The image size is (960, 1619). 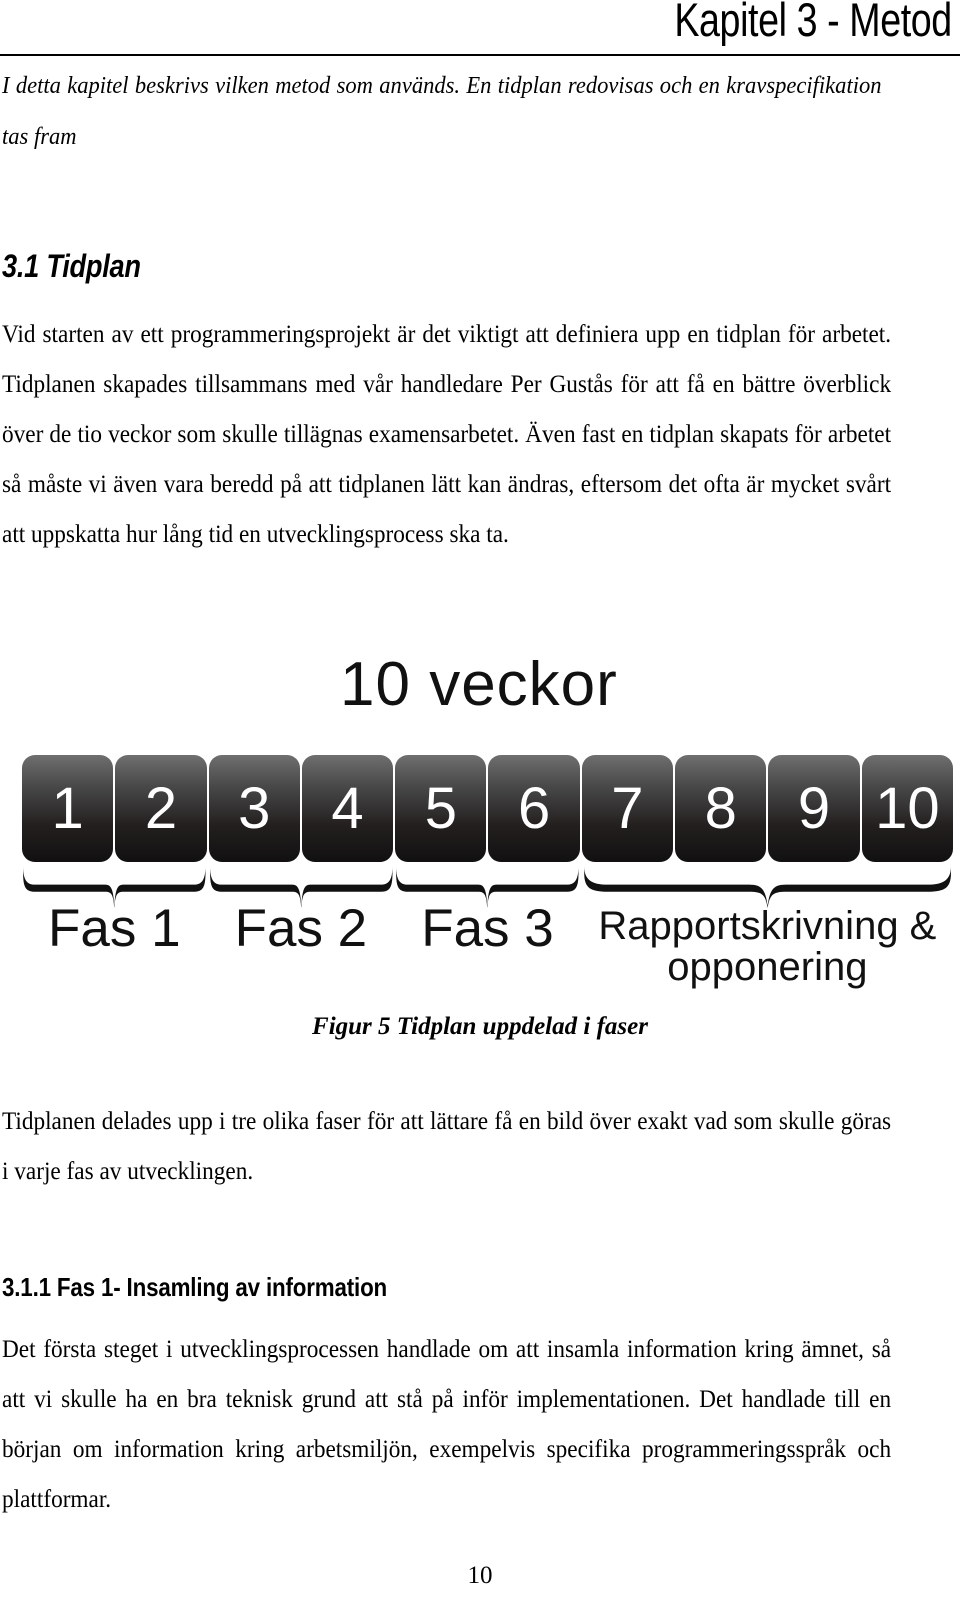 What do you see at coordinates (627, 808) in the screenshot?
I see `week-block: 7` at bounding box center [627, 808].